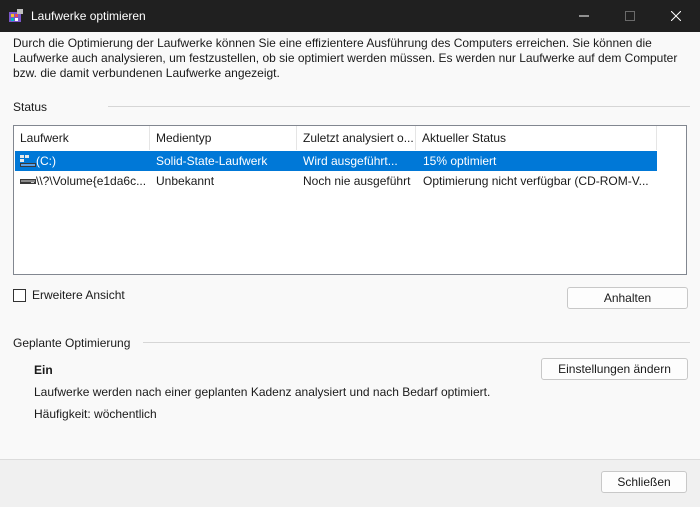  I want to click on drive-media-type: Solid-State-Laufwerk, so click(212, 161).